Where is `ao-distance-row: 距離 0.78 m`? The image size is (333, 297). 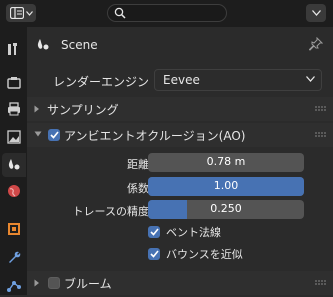 ao-distance-row: 距離 0.78 m is located at coordinates (180, 163).